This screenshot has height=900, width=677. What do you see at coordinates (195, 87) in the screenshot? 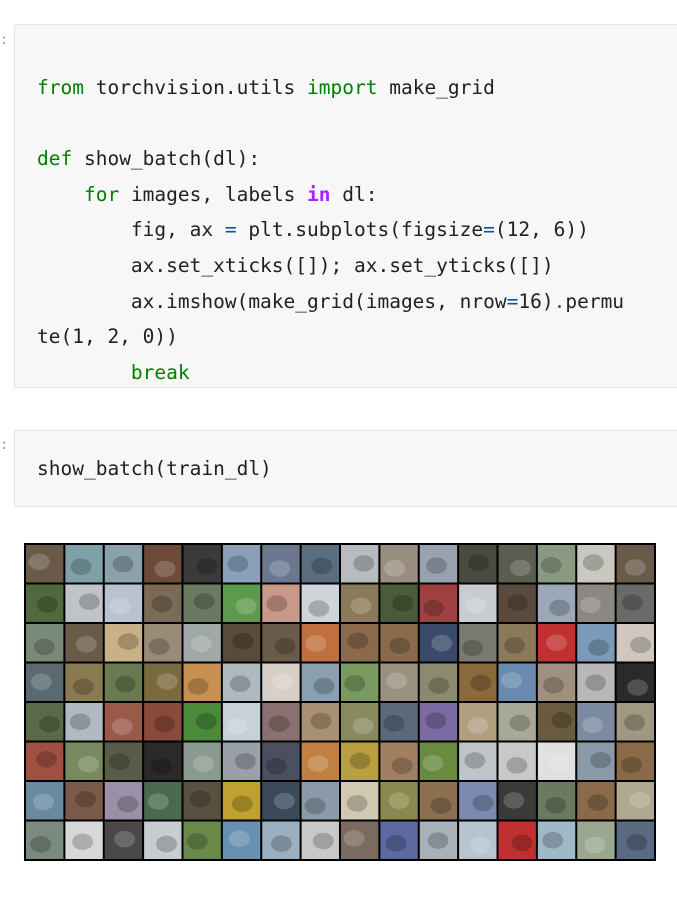
I see `code-text: torchvision.utils` at bounding box center [195, 87].